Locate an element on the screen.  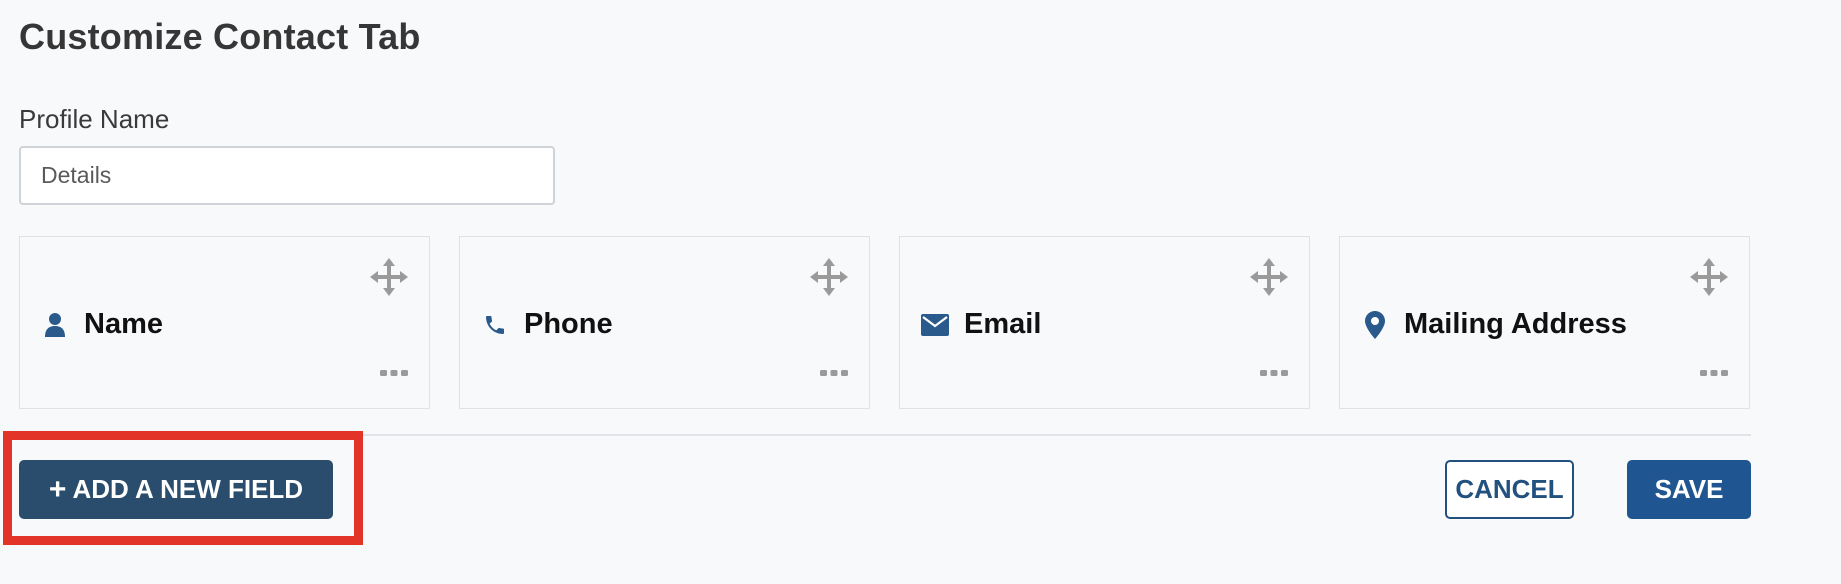
field-card-name: Name is located at coordinates (224, 322).